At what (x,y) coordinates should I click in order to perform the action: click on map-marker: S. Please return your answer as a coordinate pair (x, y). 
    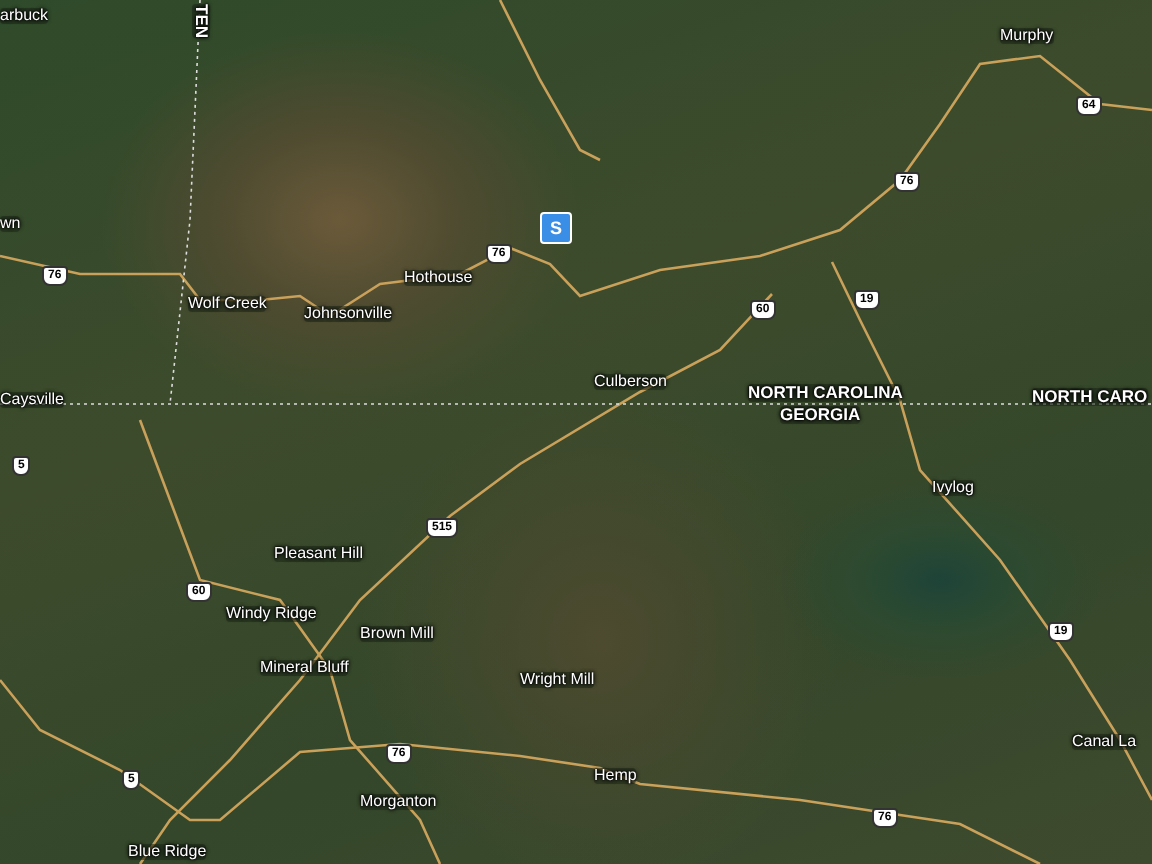
    Looking at the image, I should click on (556, 228).